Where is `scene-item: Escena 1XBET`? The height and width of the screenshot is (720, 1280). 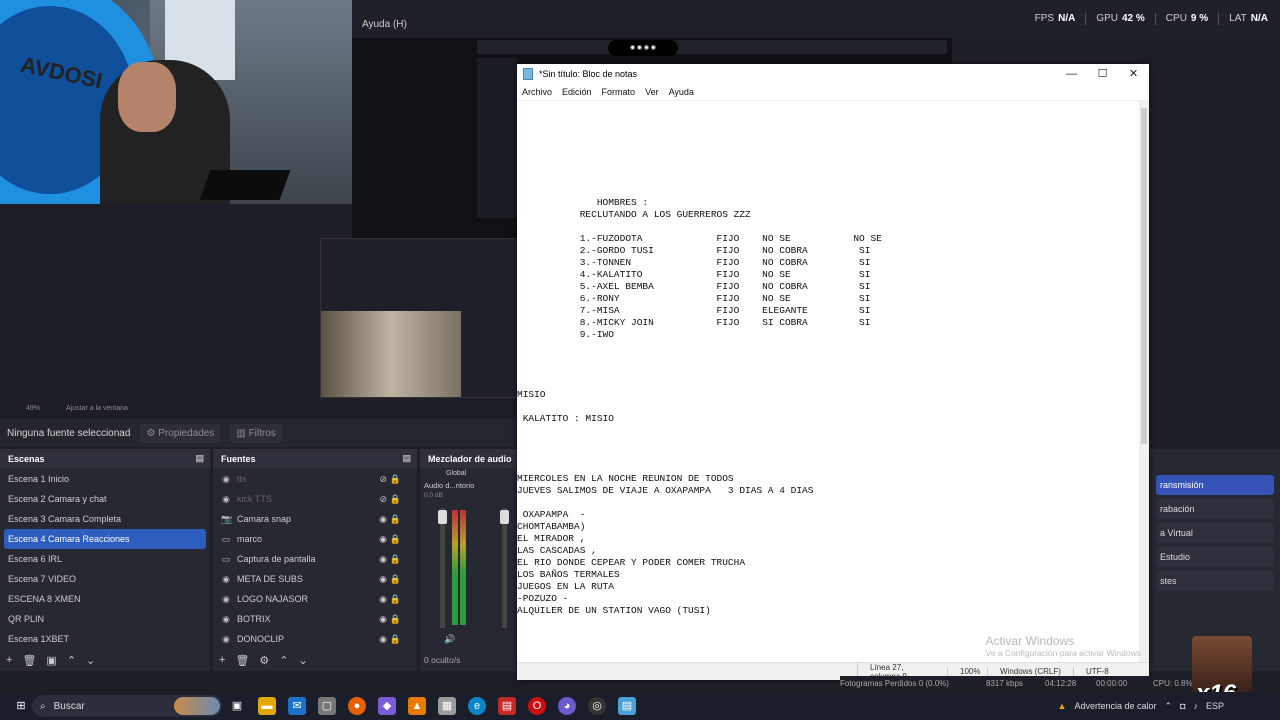
scene-item: Escena 1XBET is located at coordinates (105, 639).